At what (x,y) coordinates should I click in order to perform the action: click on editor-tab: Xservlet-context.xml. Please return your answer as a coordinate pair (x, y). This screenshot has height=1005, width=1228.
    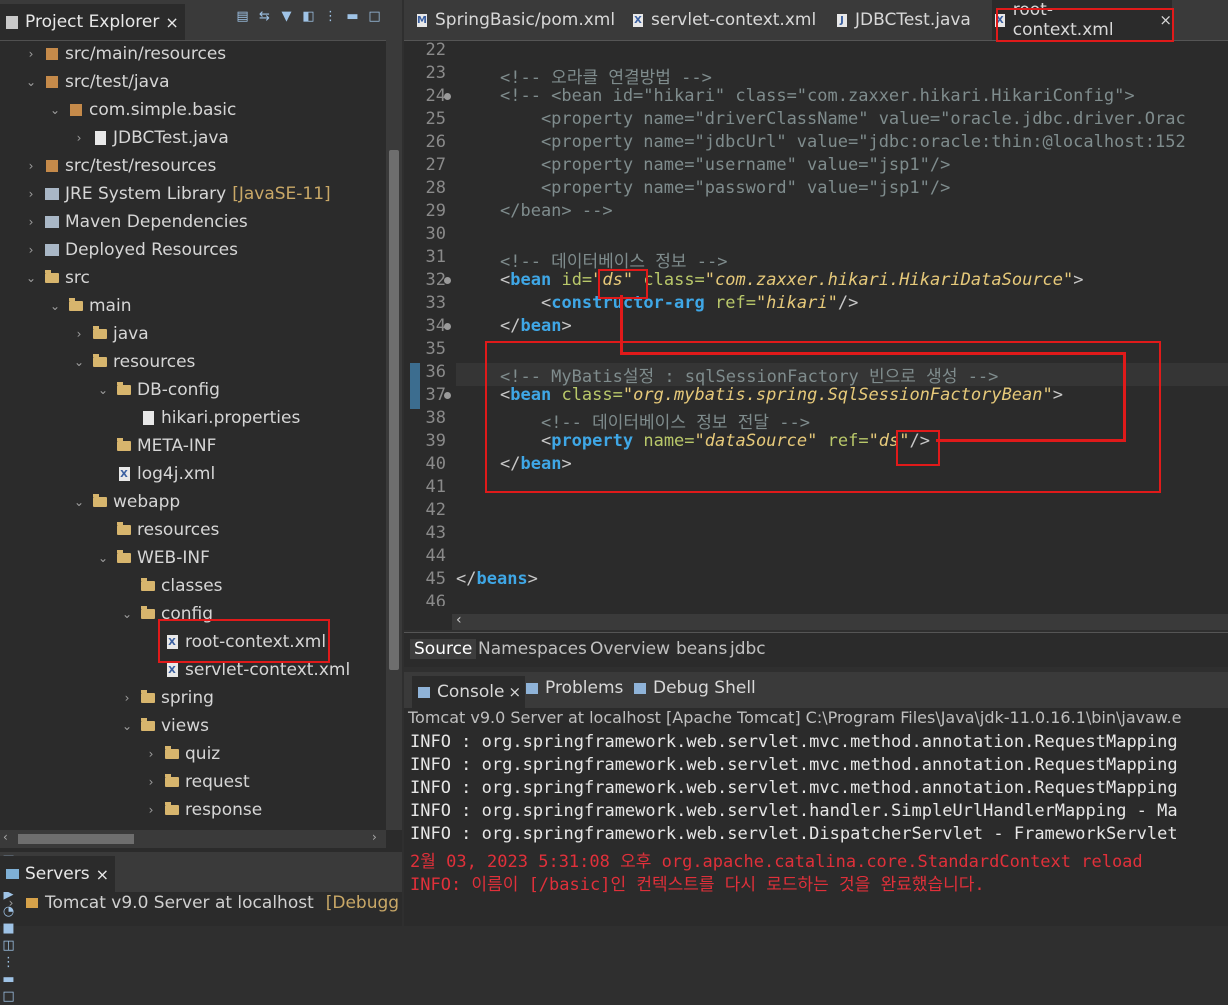
    Looking at the image, I should click on (728, 20).